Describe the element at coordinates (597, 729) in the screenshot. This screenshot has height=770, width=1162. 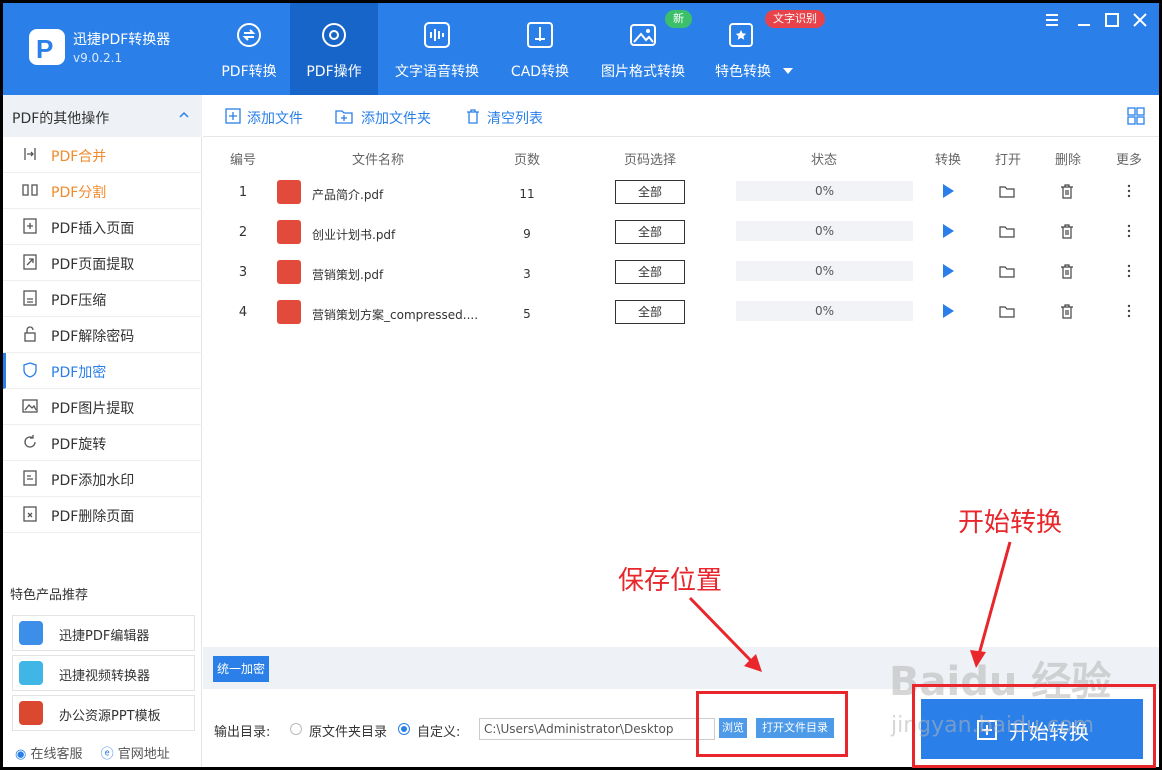
I see `output-path-input` at that location.